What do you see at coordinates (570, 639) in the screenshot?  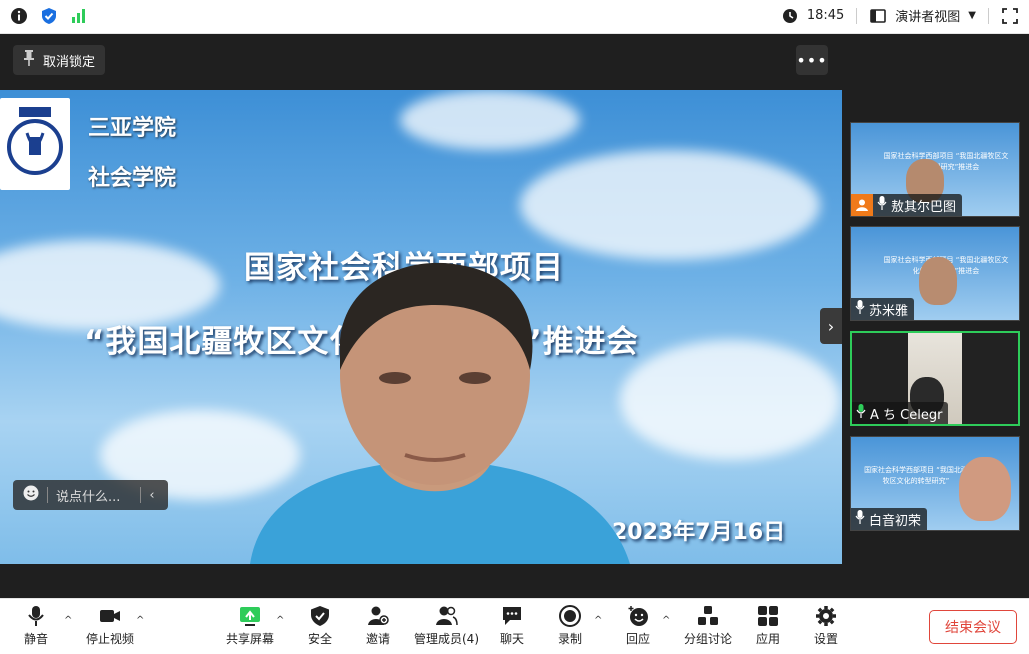 I see `record-label: 录制` at bounding box center [570, 639].